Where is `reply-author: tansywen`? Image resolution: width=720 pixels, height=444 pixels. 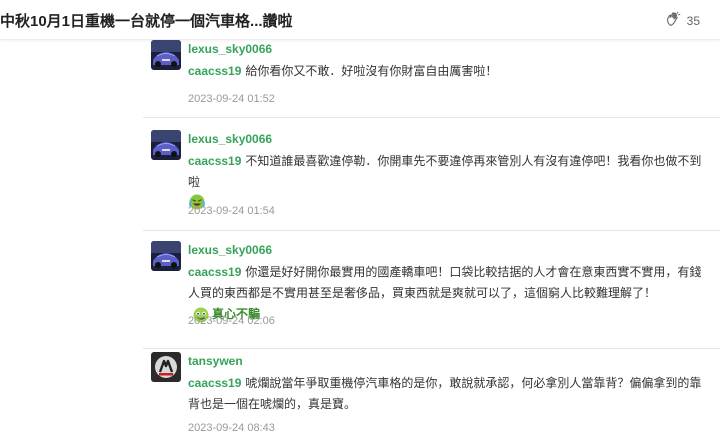
reply-author: tansywen is located at coordinates (215, 361).